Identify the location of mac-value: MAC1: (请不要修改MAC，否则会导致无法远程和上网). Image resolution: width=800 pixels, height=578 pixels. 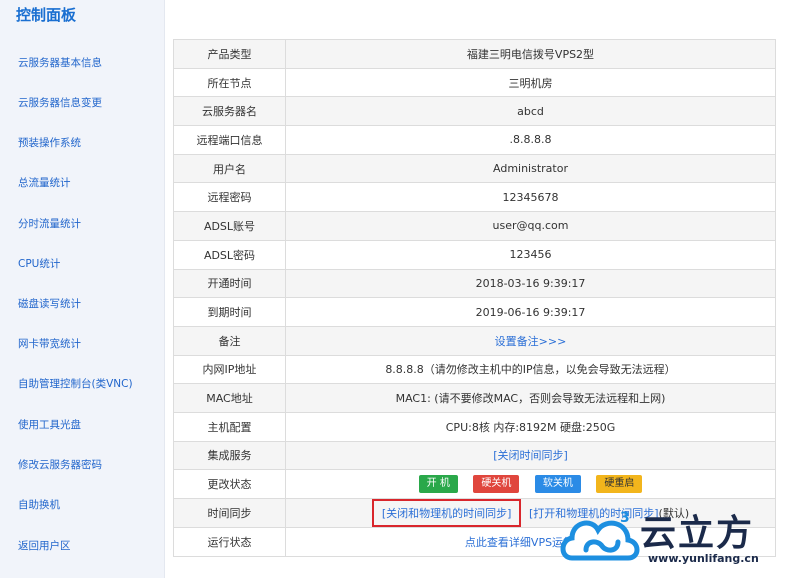
(530, 398).